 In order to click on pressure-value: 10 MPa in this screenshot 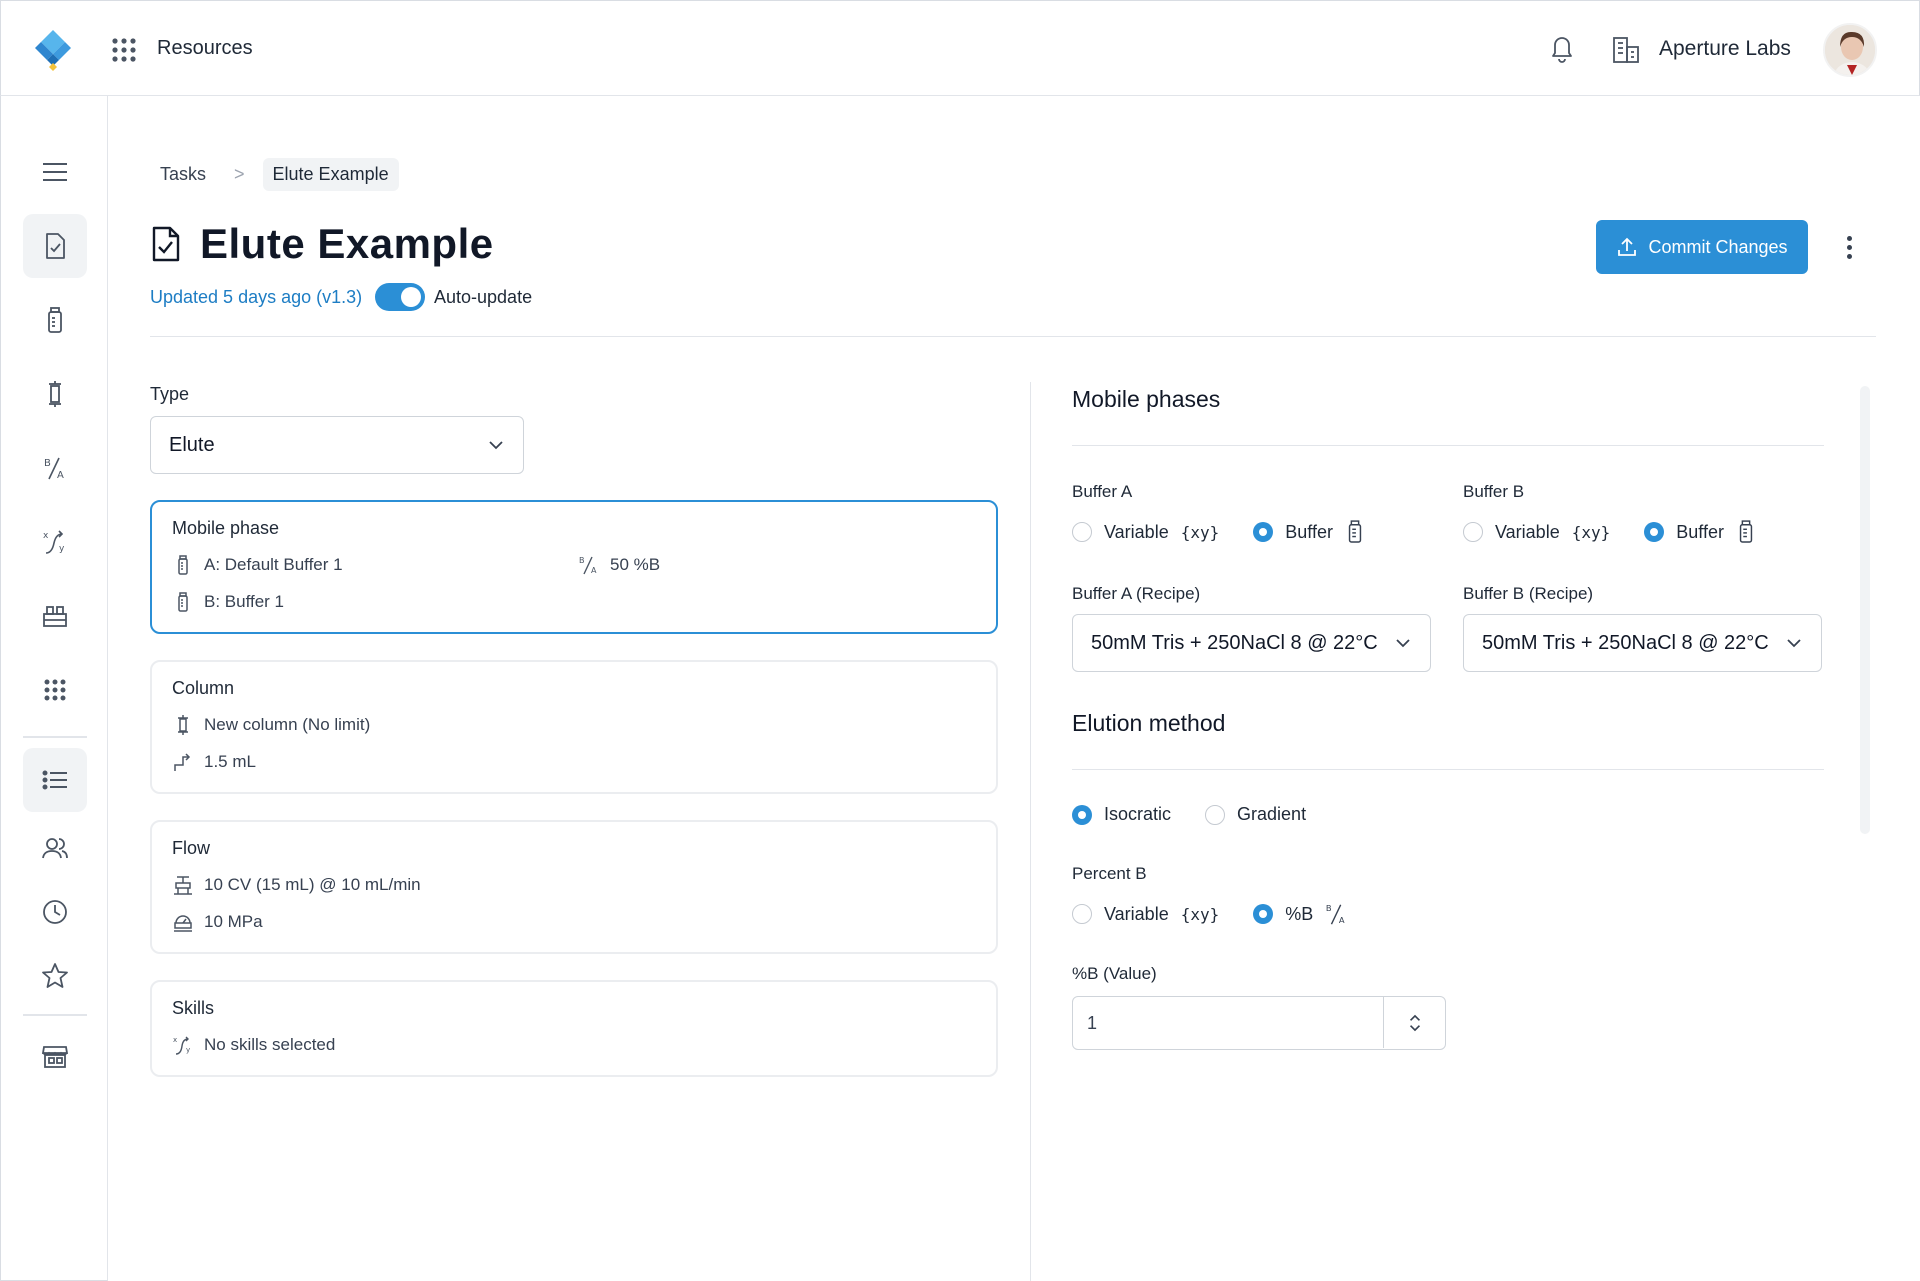, I will do `click(233, 921)`.